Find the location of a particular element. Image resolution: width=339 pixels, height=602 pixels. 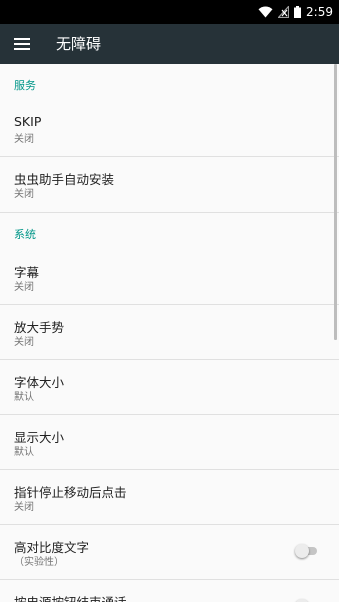

status-time: 2:59 is located at coordinates (319, 12).